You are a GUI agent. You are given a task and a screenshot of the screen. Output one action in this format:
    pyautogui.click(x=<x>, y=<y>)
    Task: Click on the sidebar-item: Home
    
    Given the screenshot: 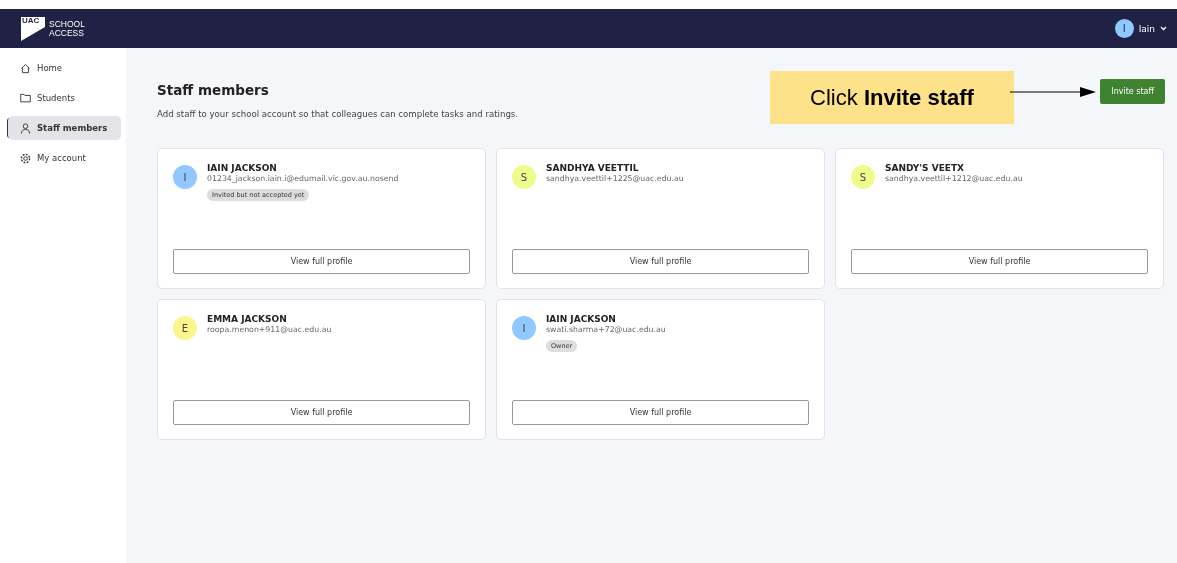 What is the action you would take?
    pyautogui.click(x=64, y=68)
    